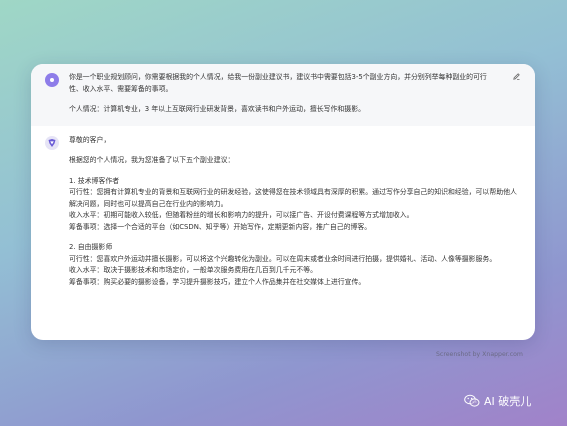 The width and height of the screenshot is (567, 426). I want to click on suggestion-title: 2. 自由摄影师, so click(91, 247).